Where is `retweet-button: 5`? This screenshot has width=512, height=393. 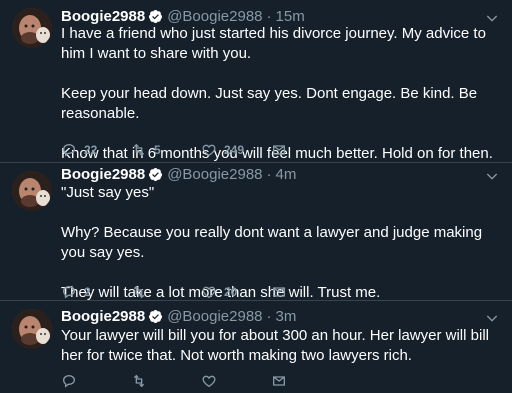 retweet-button: 5 is located at coordinates (166, 150).